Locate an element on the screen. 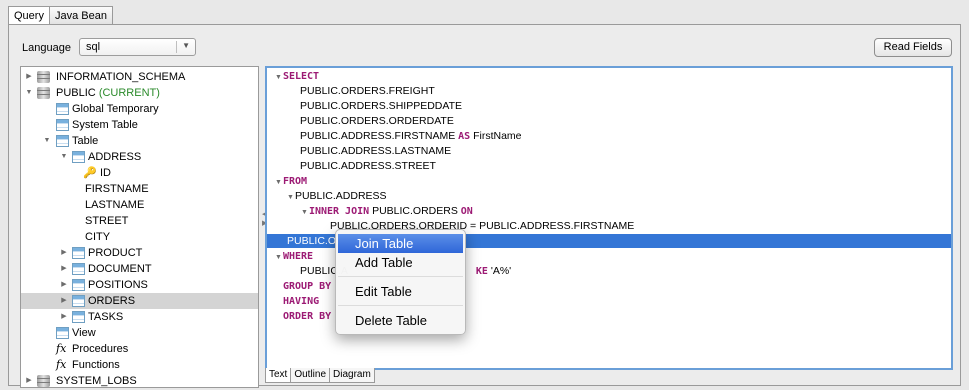 The image size is (969, 390). sql-field: PUBLIC.ADDRESS.FIRSTNAME is located at coordinates (378, 136).